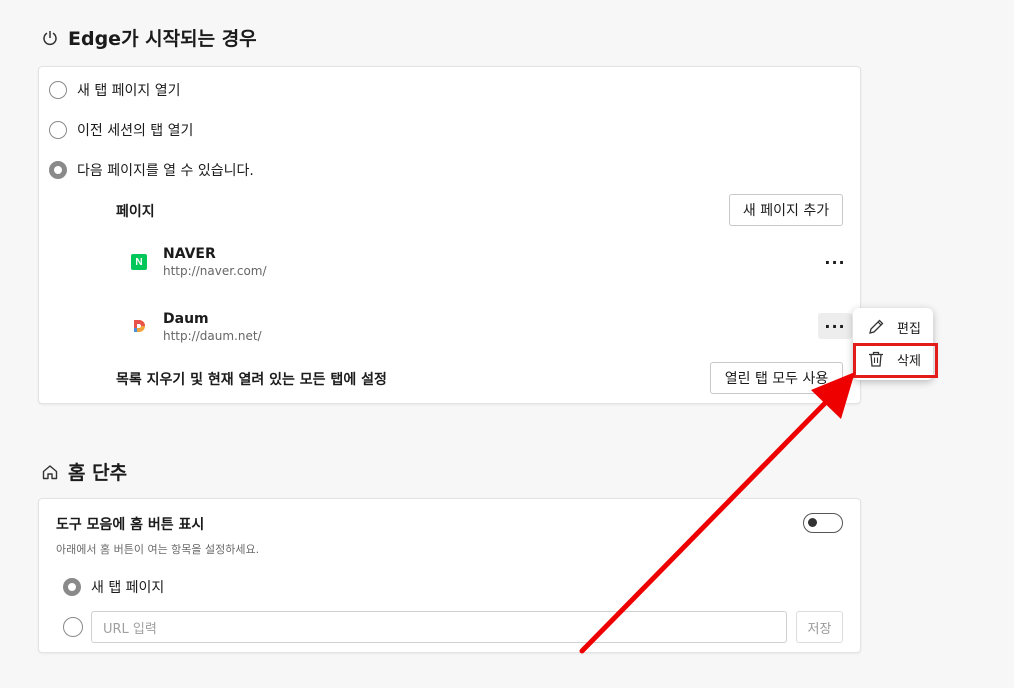  I want to click on annotation-arrow, so click(717, 513).